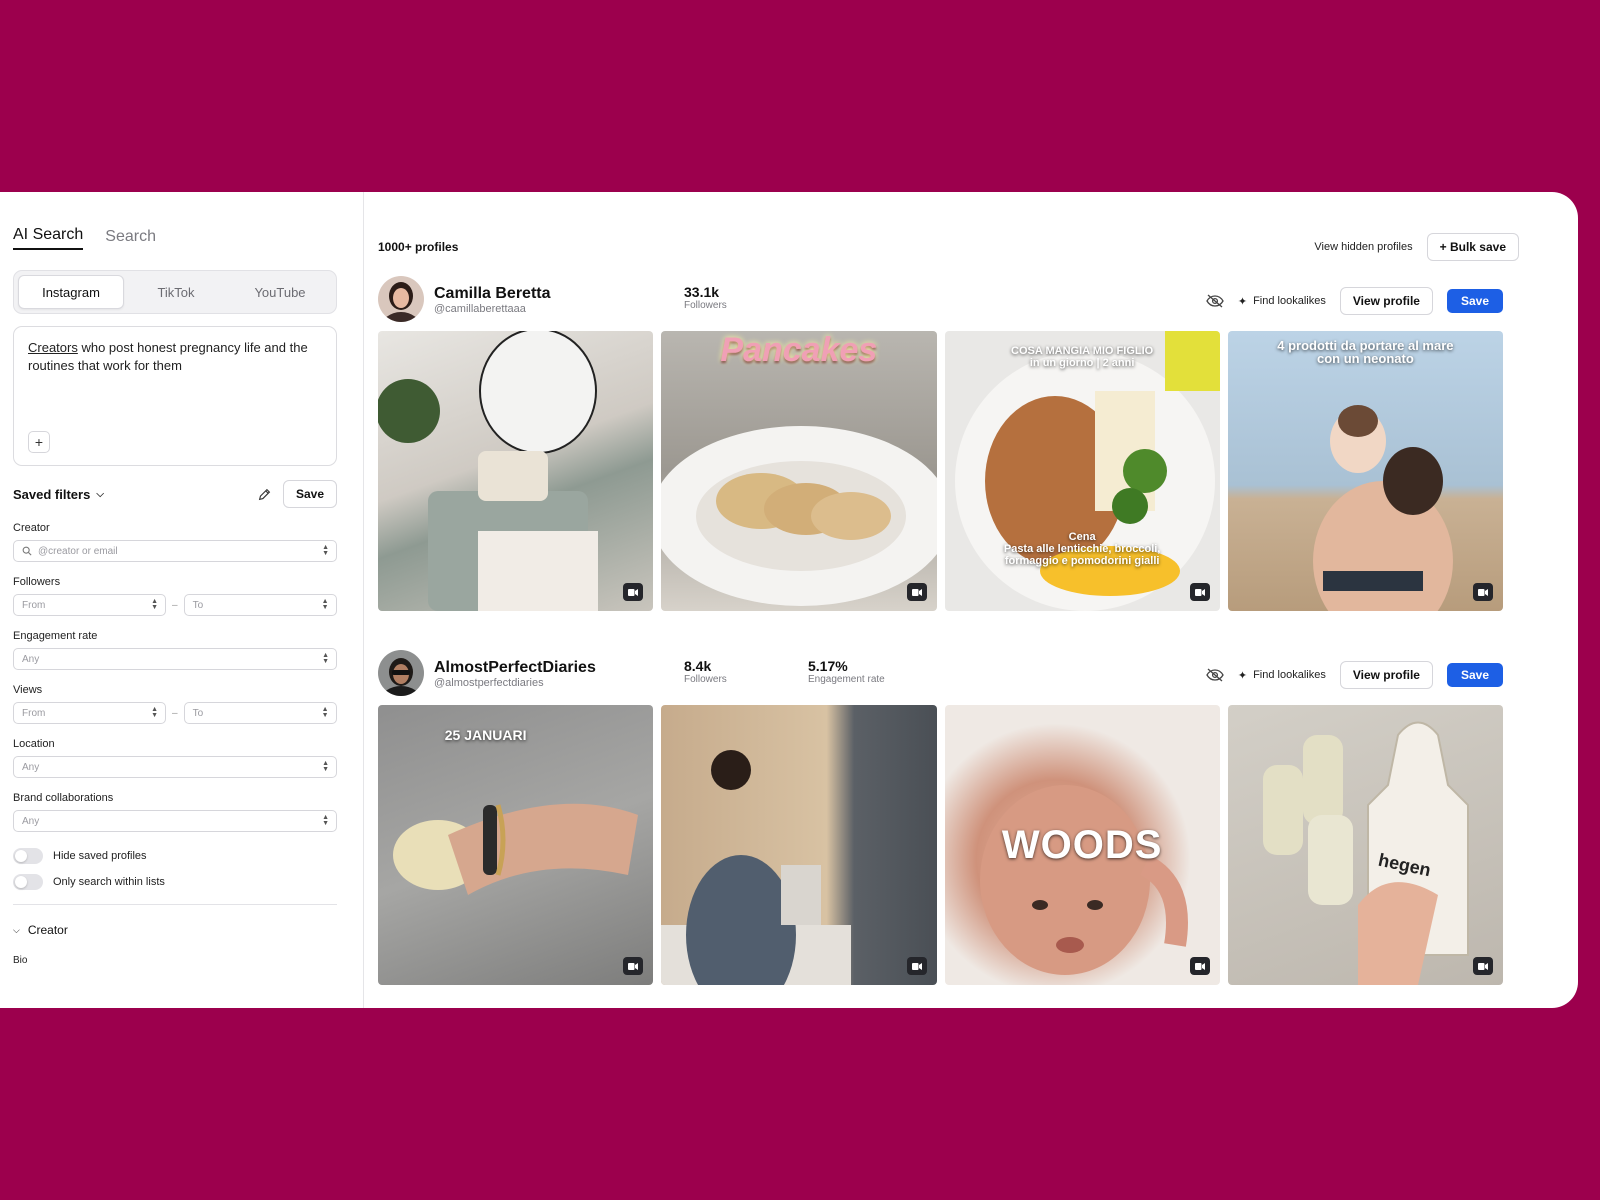  What do you see at coordinates (175, 930) in the screenshot?
I see `creator-section-toggle: ⌵ Creator` at bounding box center [175, 930].